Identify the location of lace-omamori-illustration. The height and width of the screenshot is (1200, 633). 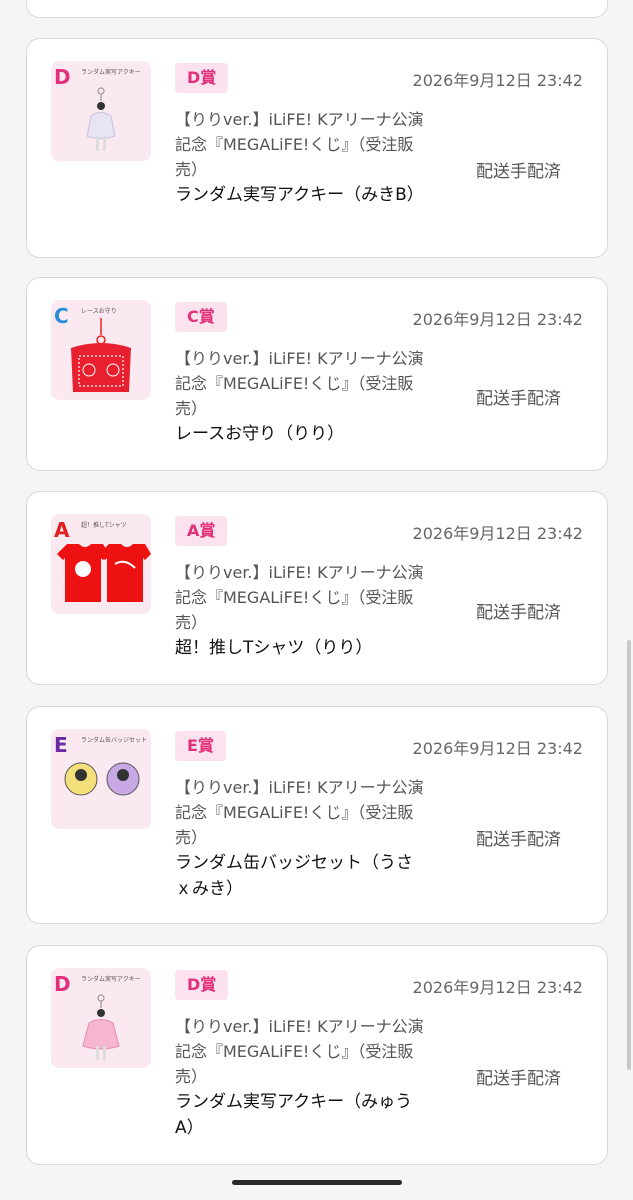
(101, 355).